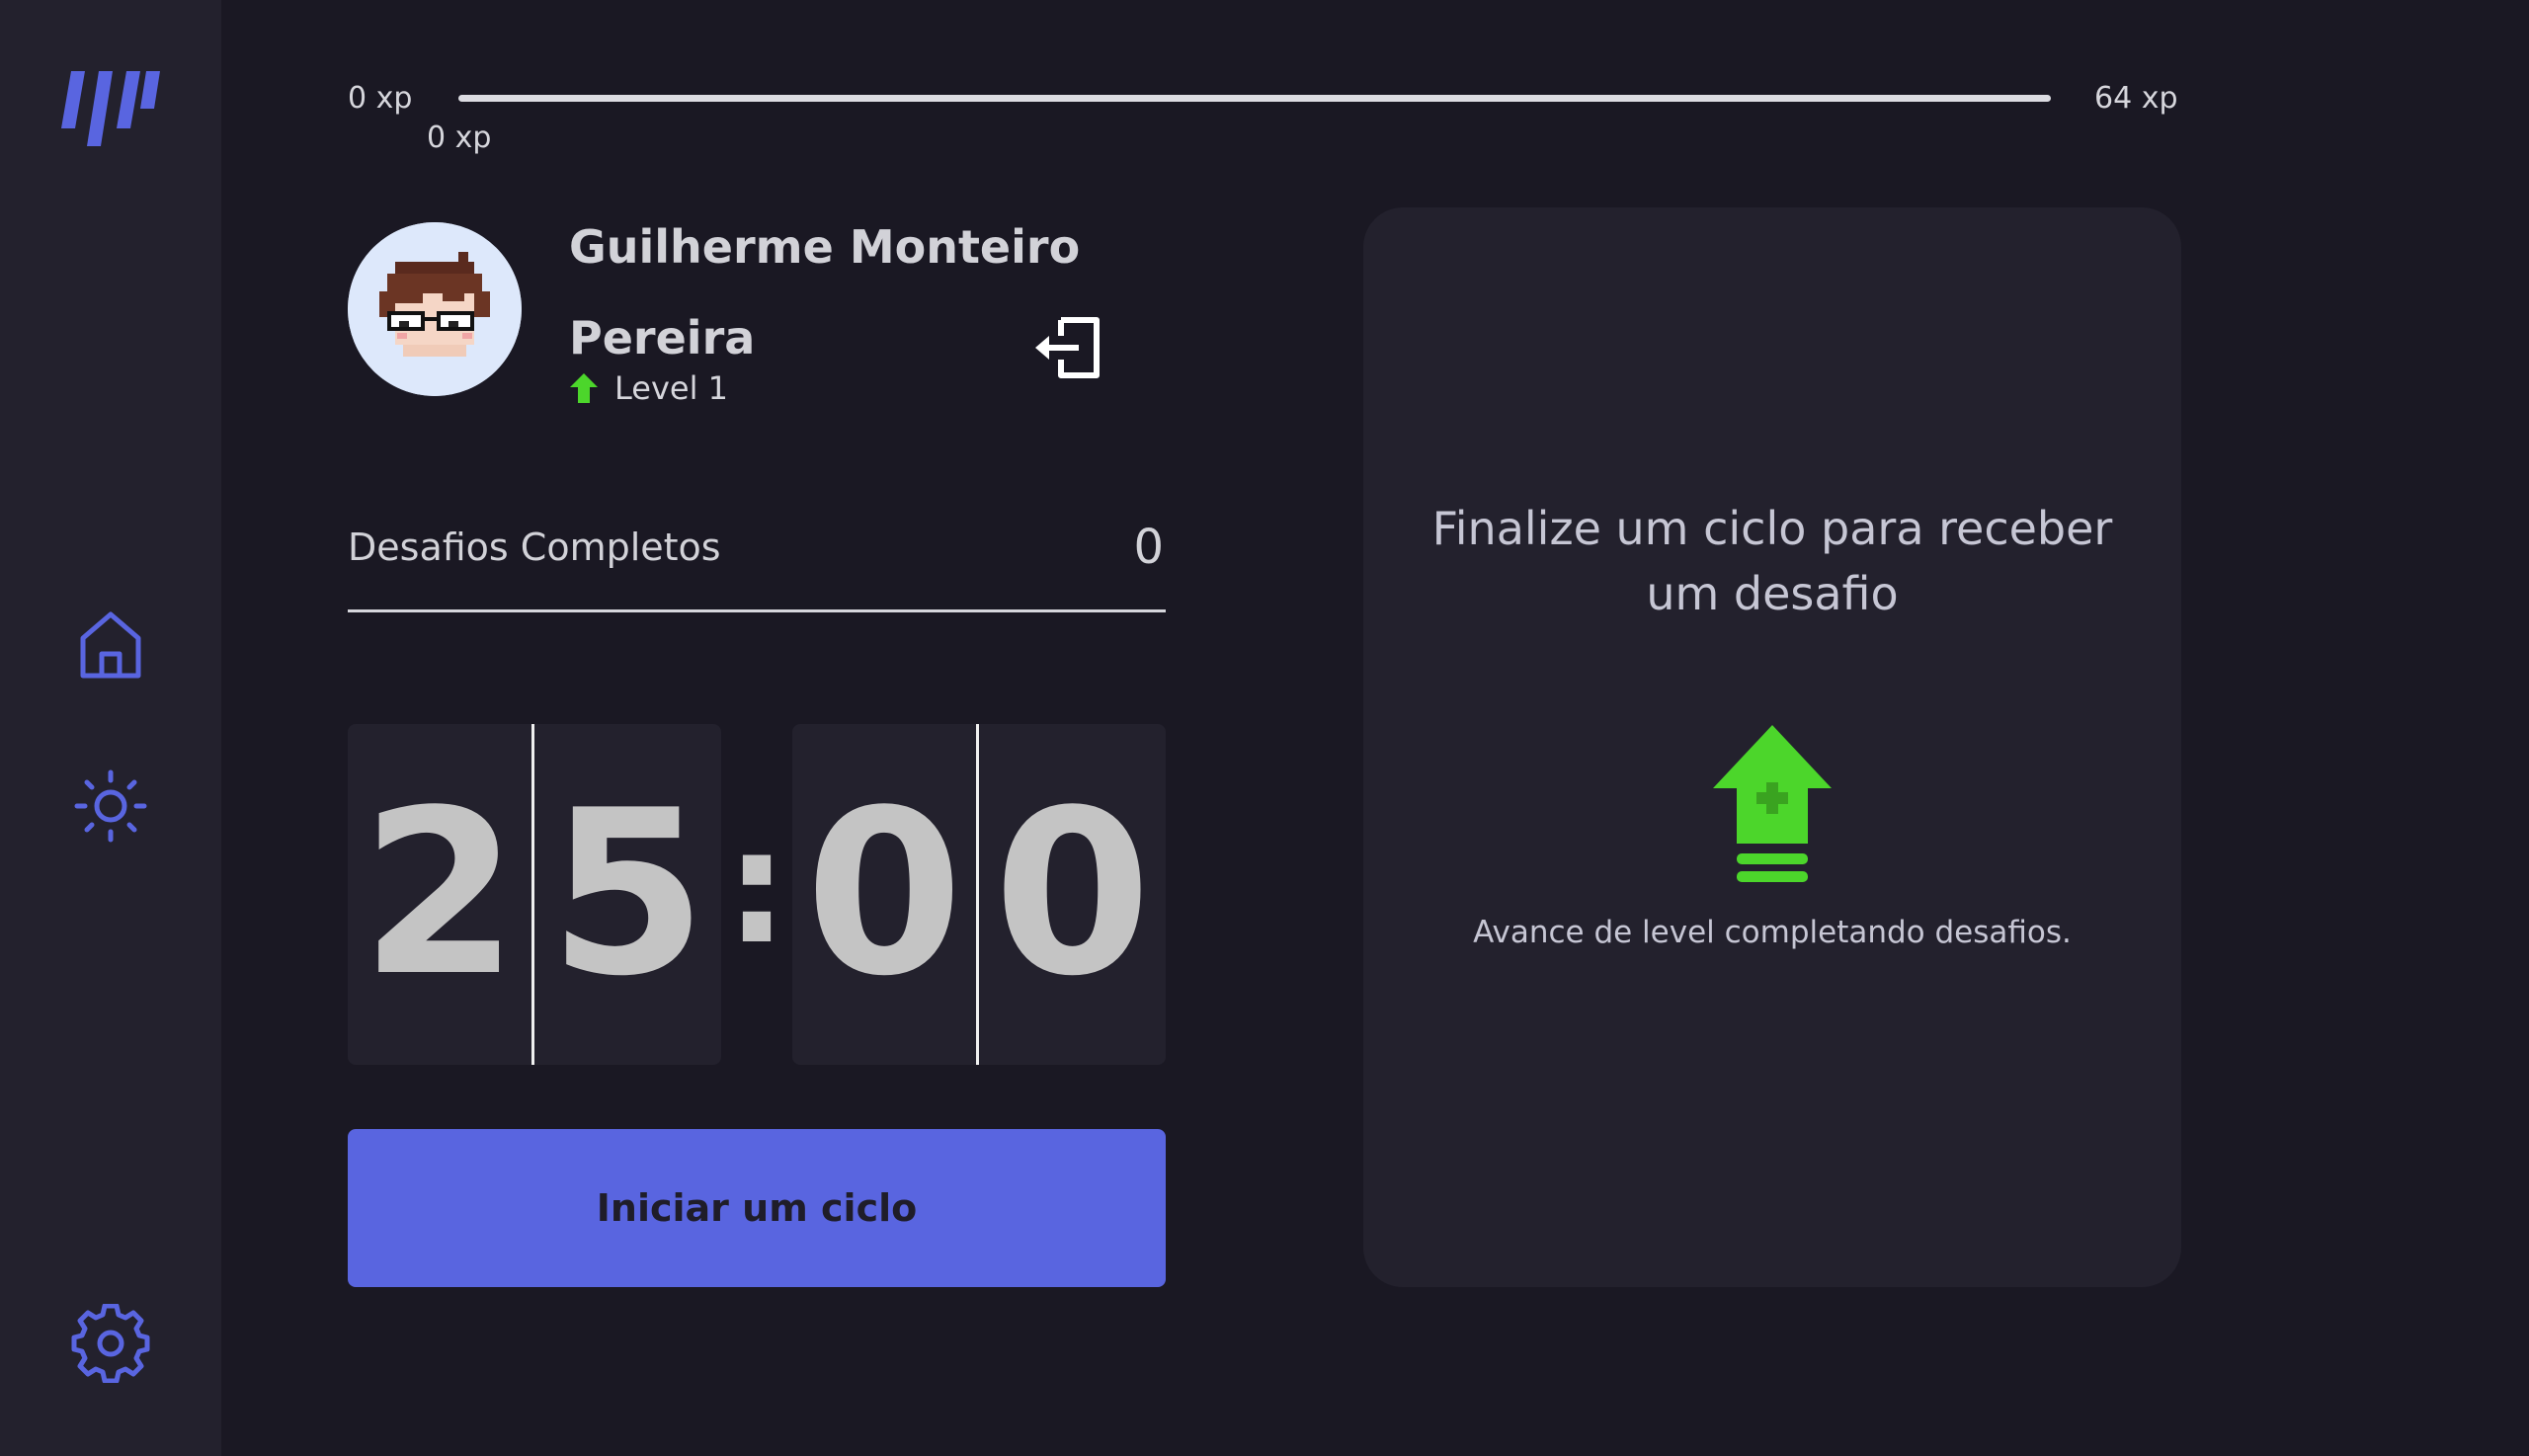 This screenshot has width=2529, height=1456. Describe the element at coordinates (441, 894) in the screenshot. I see `minute-digit-left: 2` at that location.